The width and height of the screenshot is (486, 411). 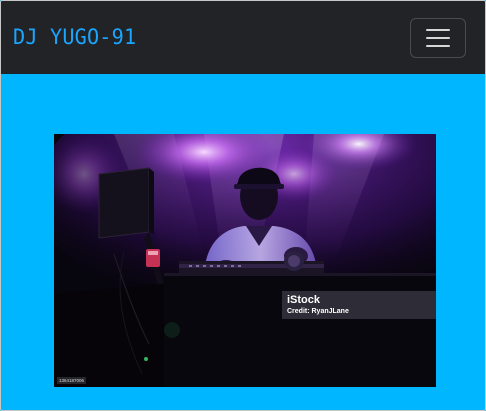 I want to click on brand-link: DJ YUGO-91, so click(x=74, y=37).